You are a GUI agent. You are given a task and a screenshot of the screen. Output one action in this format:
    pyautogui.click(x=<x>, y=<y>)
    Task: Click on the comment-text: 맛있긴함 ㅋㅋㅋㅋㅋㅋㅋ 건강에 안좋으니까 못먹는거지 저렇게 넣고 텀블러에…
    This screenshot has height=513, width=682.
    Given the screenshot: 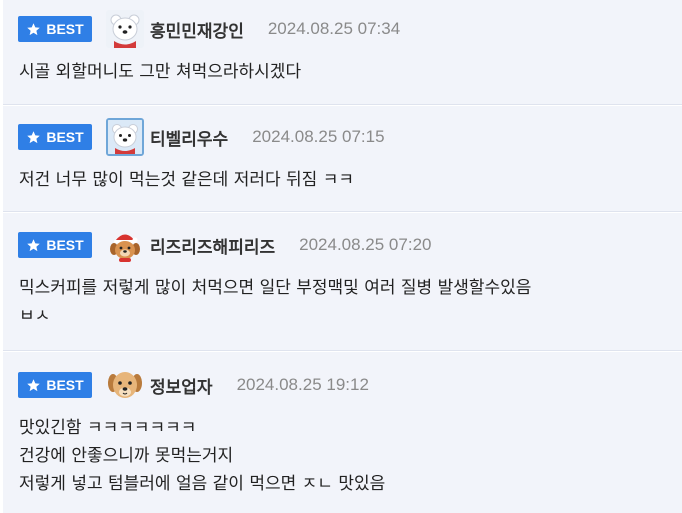 What is the action you would take?
    pyautogui.click(x=202, y=456)
    